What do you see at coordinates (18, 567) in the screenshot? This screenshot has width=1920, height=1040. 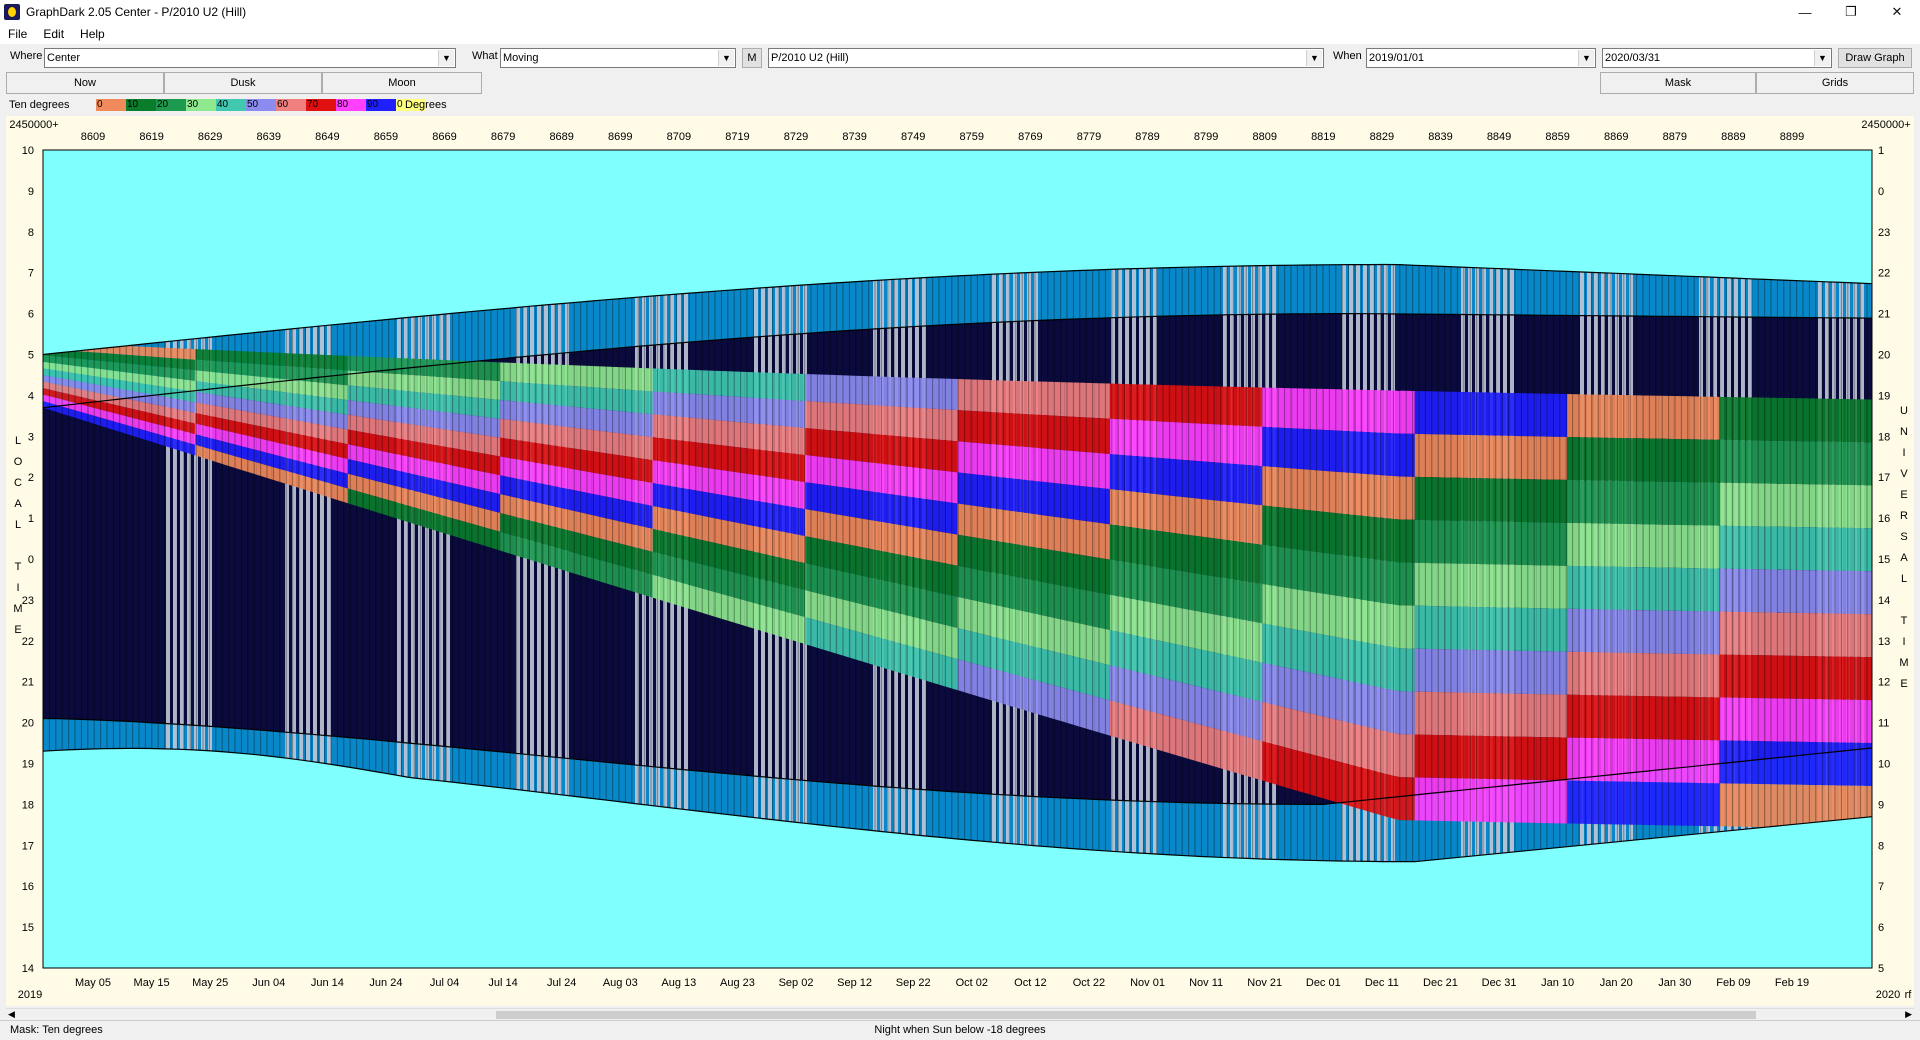 I see `y-left-axis-title: T` at bounding box center [18, 567].